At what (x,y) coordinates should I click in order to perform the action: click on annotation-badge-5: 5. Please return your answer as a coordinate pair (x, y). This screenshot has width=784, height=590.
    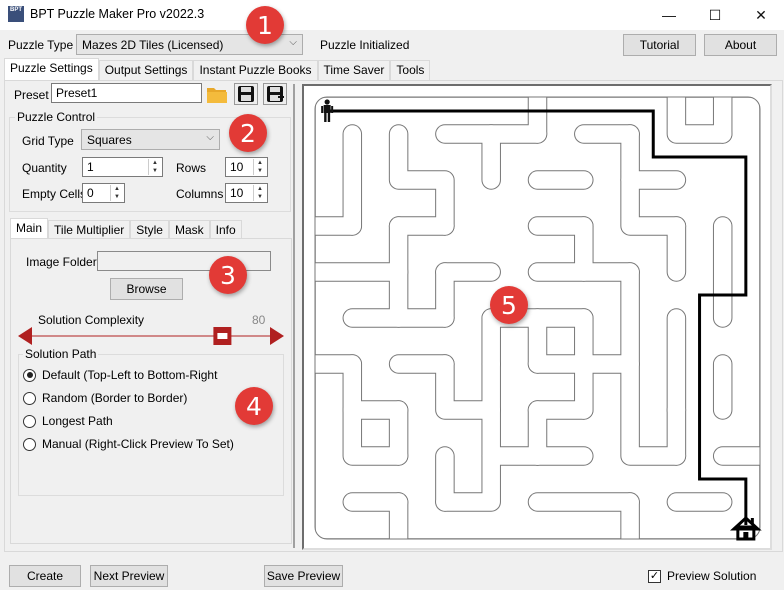
    Looking at the image, I should click on (509, 305).